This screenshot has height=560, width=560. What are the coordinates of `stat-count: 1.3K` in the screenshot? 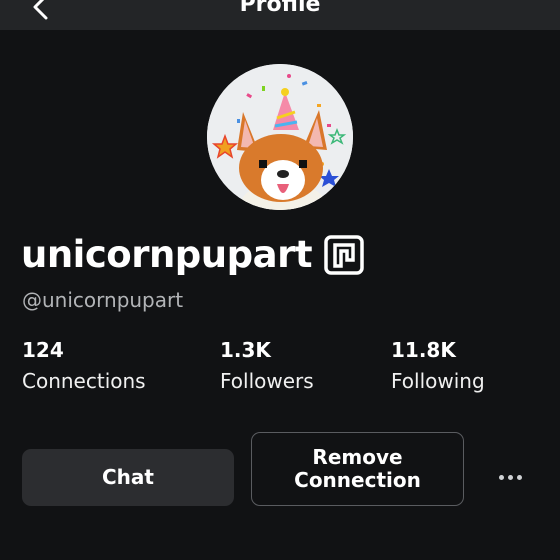 It's located at (245, 350).